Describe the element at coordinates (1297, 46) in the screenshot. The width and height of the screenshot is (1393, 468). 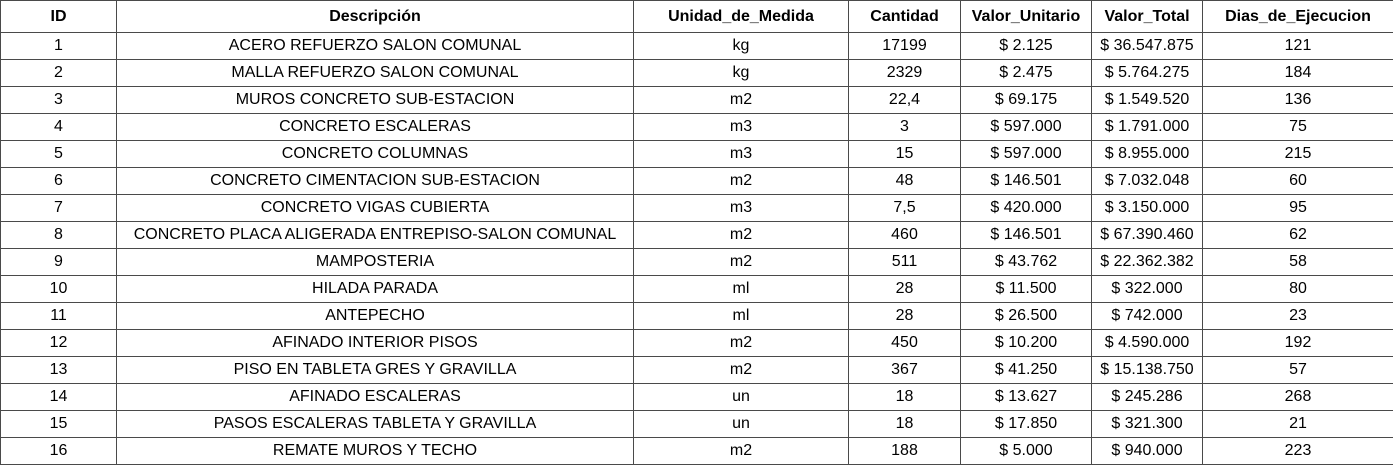
I see `cell-dias: 121` at that location.